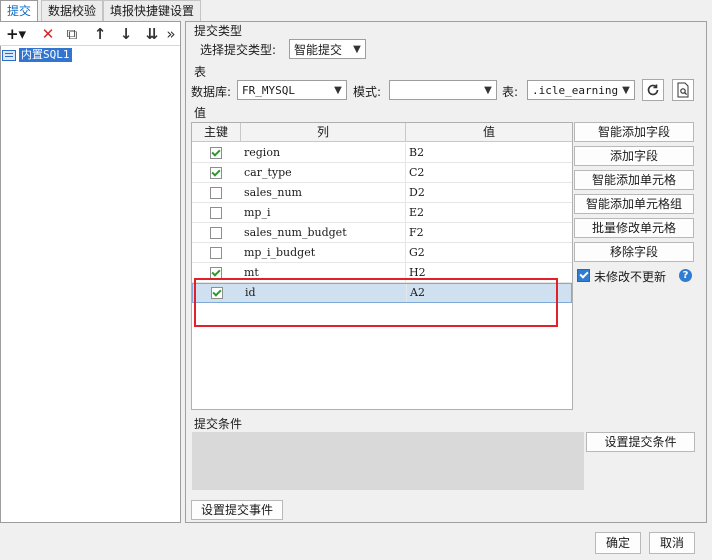  I want to click on table-value: .icle_earnings, so click(575, 90).